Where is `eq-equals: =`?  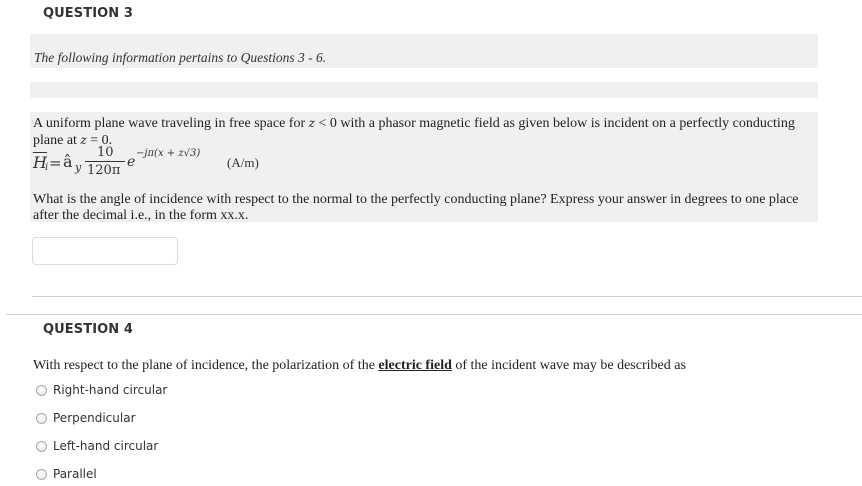
eq-equals: = is located at coordinates (55, 163).